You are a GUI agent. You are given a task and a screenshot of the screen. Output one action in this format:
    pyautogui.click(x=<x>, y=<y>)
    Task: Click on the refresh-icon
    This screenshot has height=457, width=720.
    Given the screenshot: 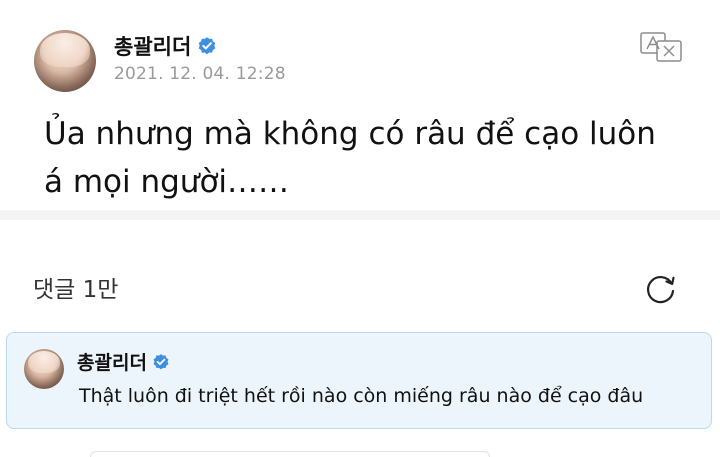 What is the action you would take?
    pyautogui.click(x=661, y=289)
    